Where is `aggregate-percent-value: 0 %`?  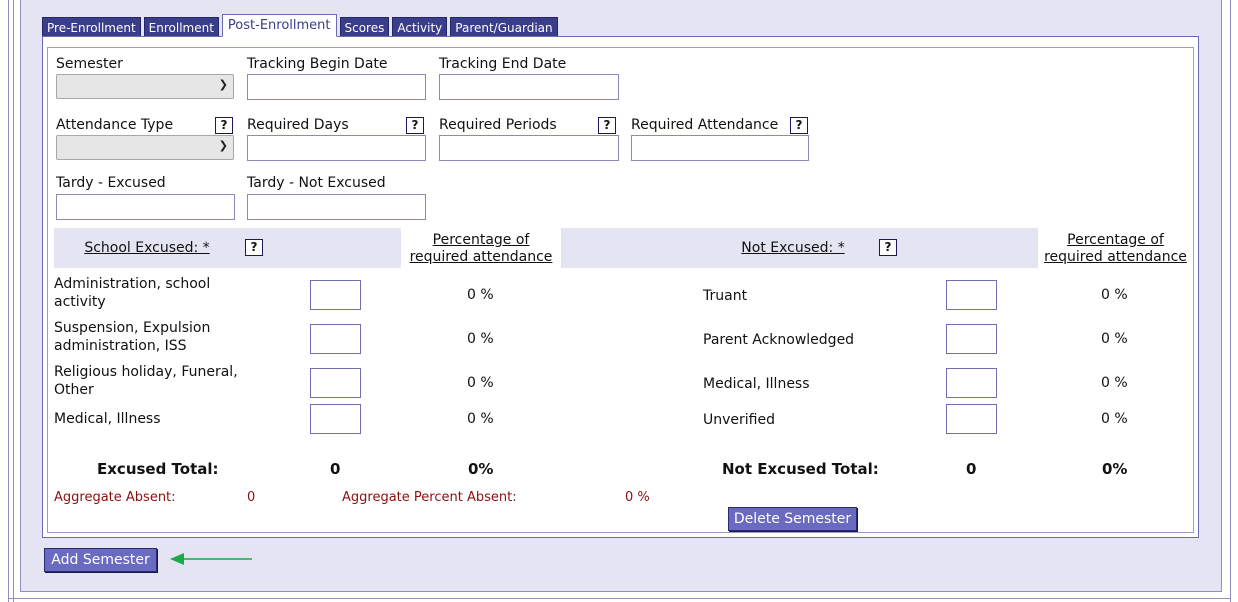
aggregate-percent-value: 0 % is located at coordinates (637, 497).